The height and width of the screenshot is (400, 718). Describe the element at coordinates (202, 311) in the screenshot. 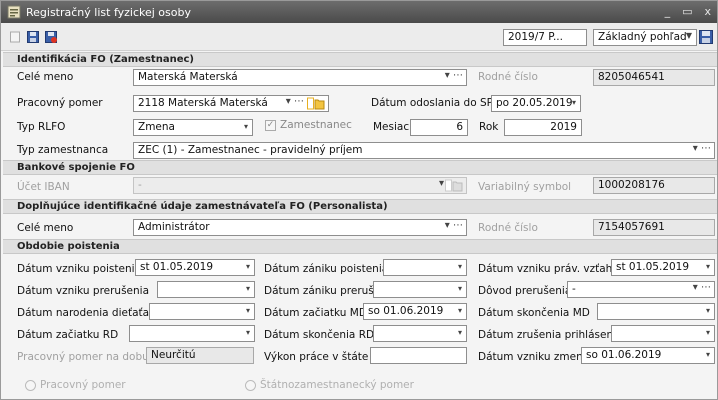

I see `narodenie-dietata-field: ▾` at that location.